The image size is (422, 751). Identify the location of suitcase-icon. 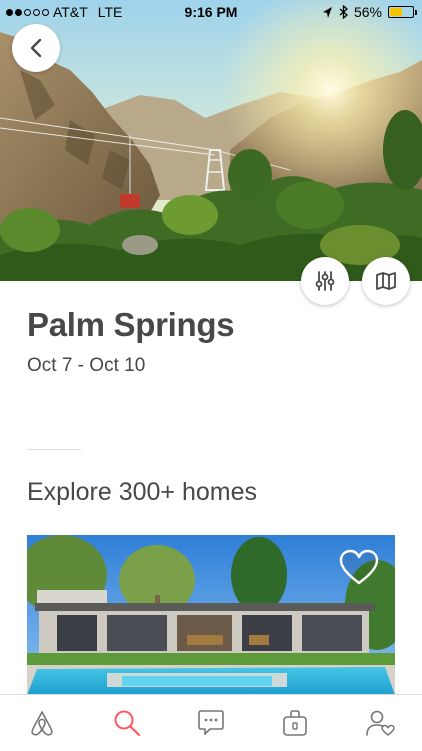
(295, 723).